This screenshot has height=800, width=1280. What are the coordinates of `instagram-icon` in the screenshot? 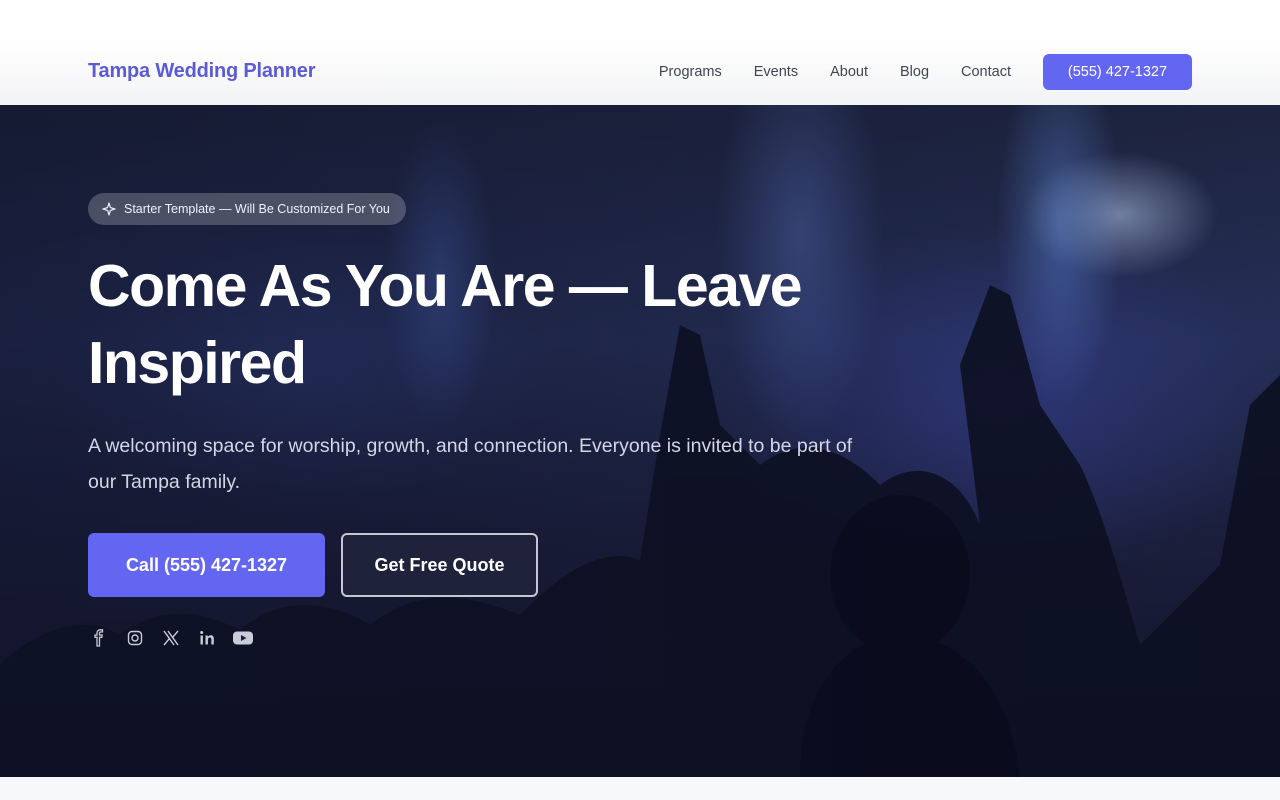 It's located at (135, 638).